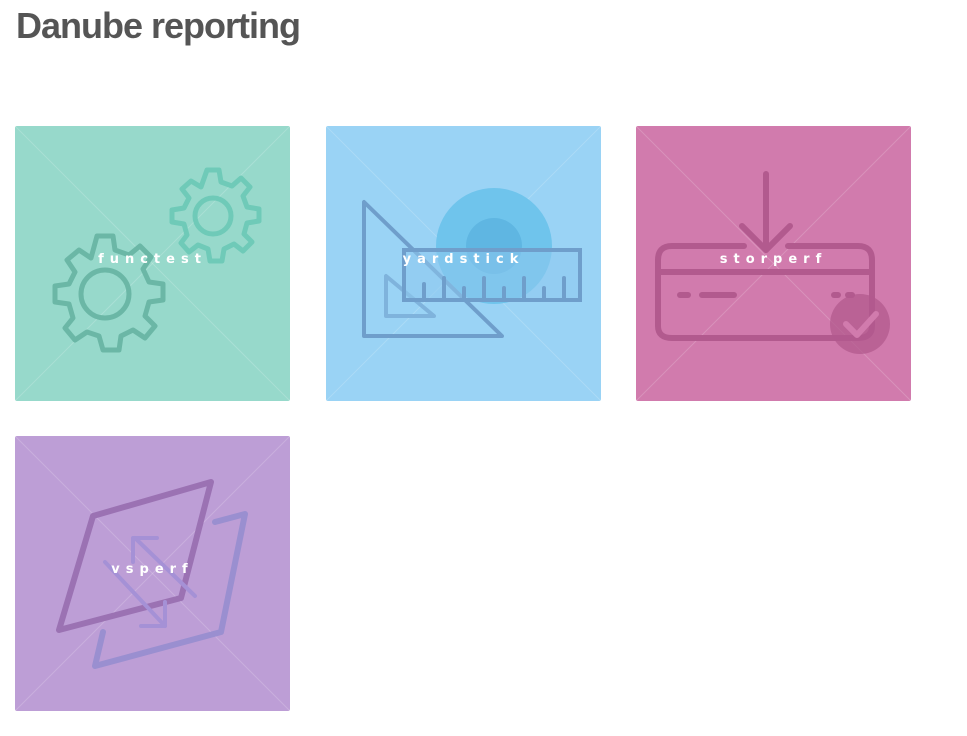 This screenshot has height=736, width=967. What do you see at coordinates (463, 259) in the screenshot?
I see `tile-label: yardstick` at bounding box center [463, 259].